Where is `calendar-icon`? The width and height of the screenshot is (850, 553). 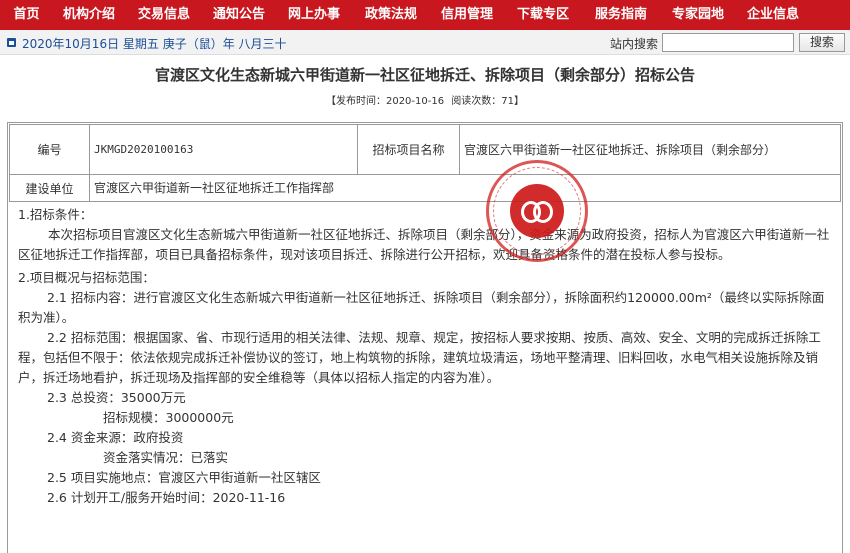 calendar-icon is located at coordinates (11, 42).